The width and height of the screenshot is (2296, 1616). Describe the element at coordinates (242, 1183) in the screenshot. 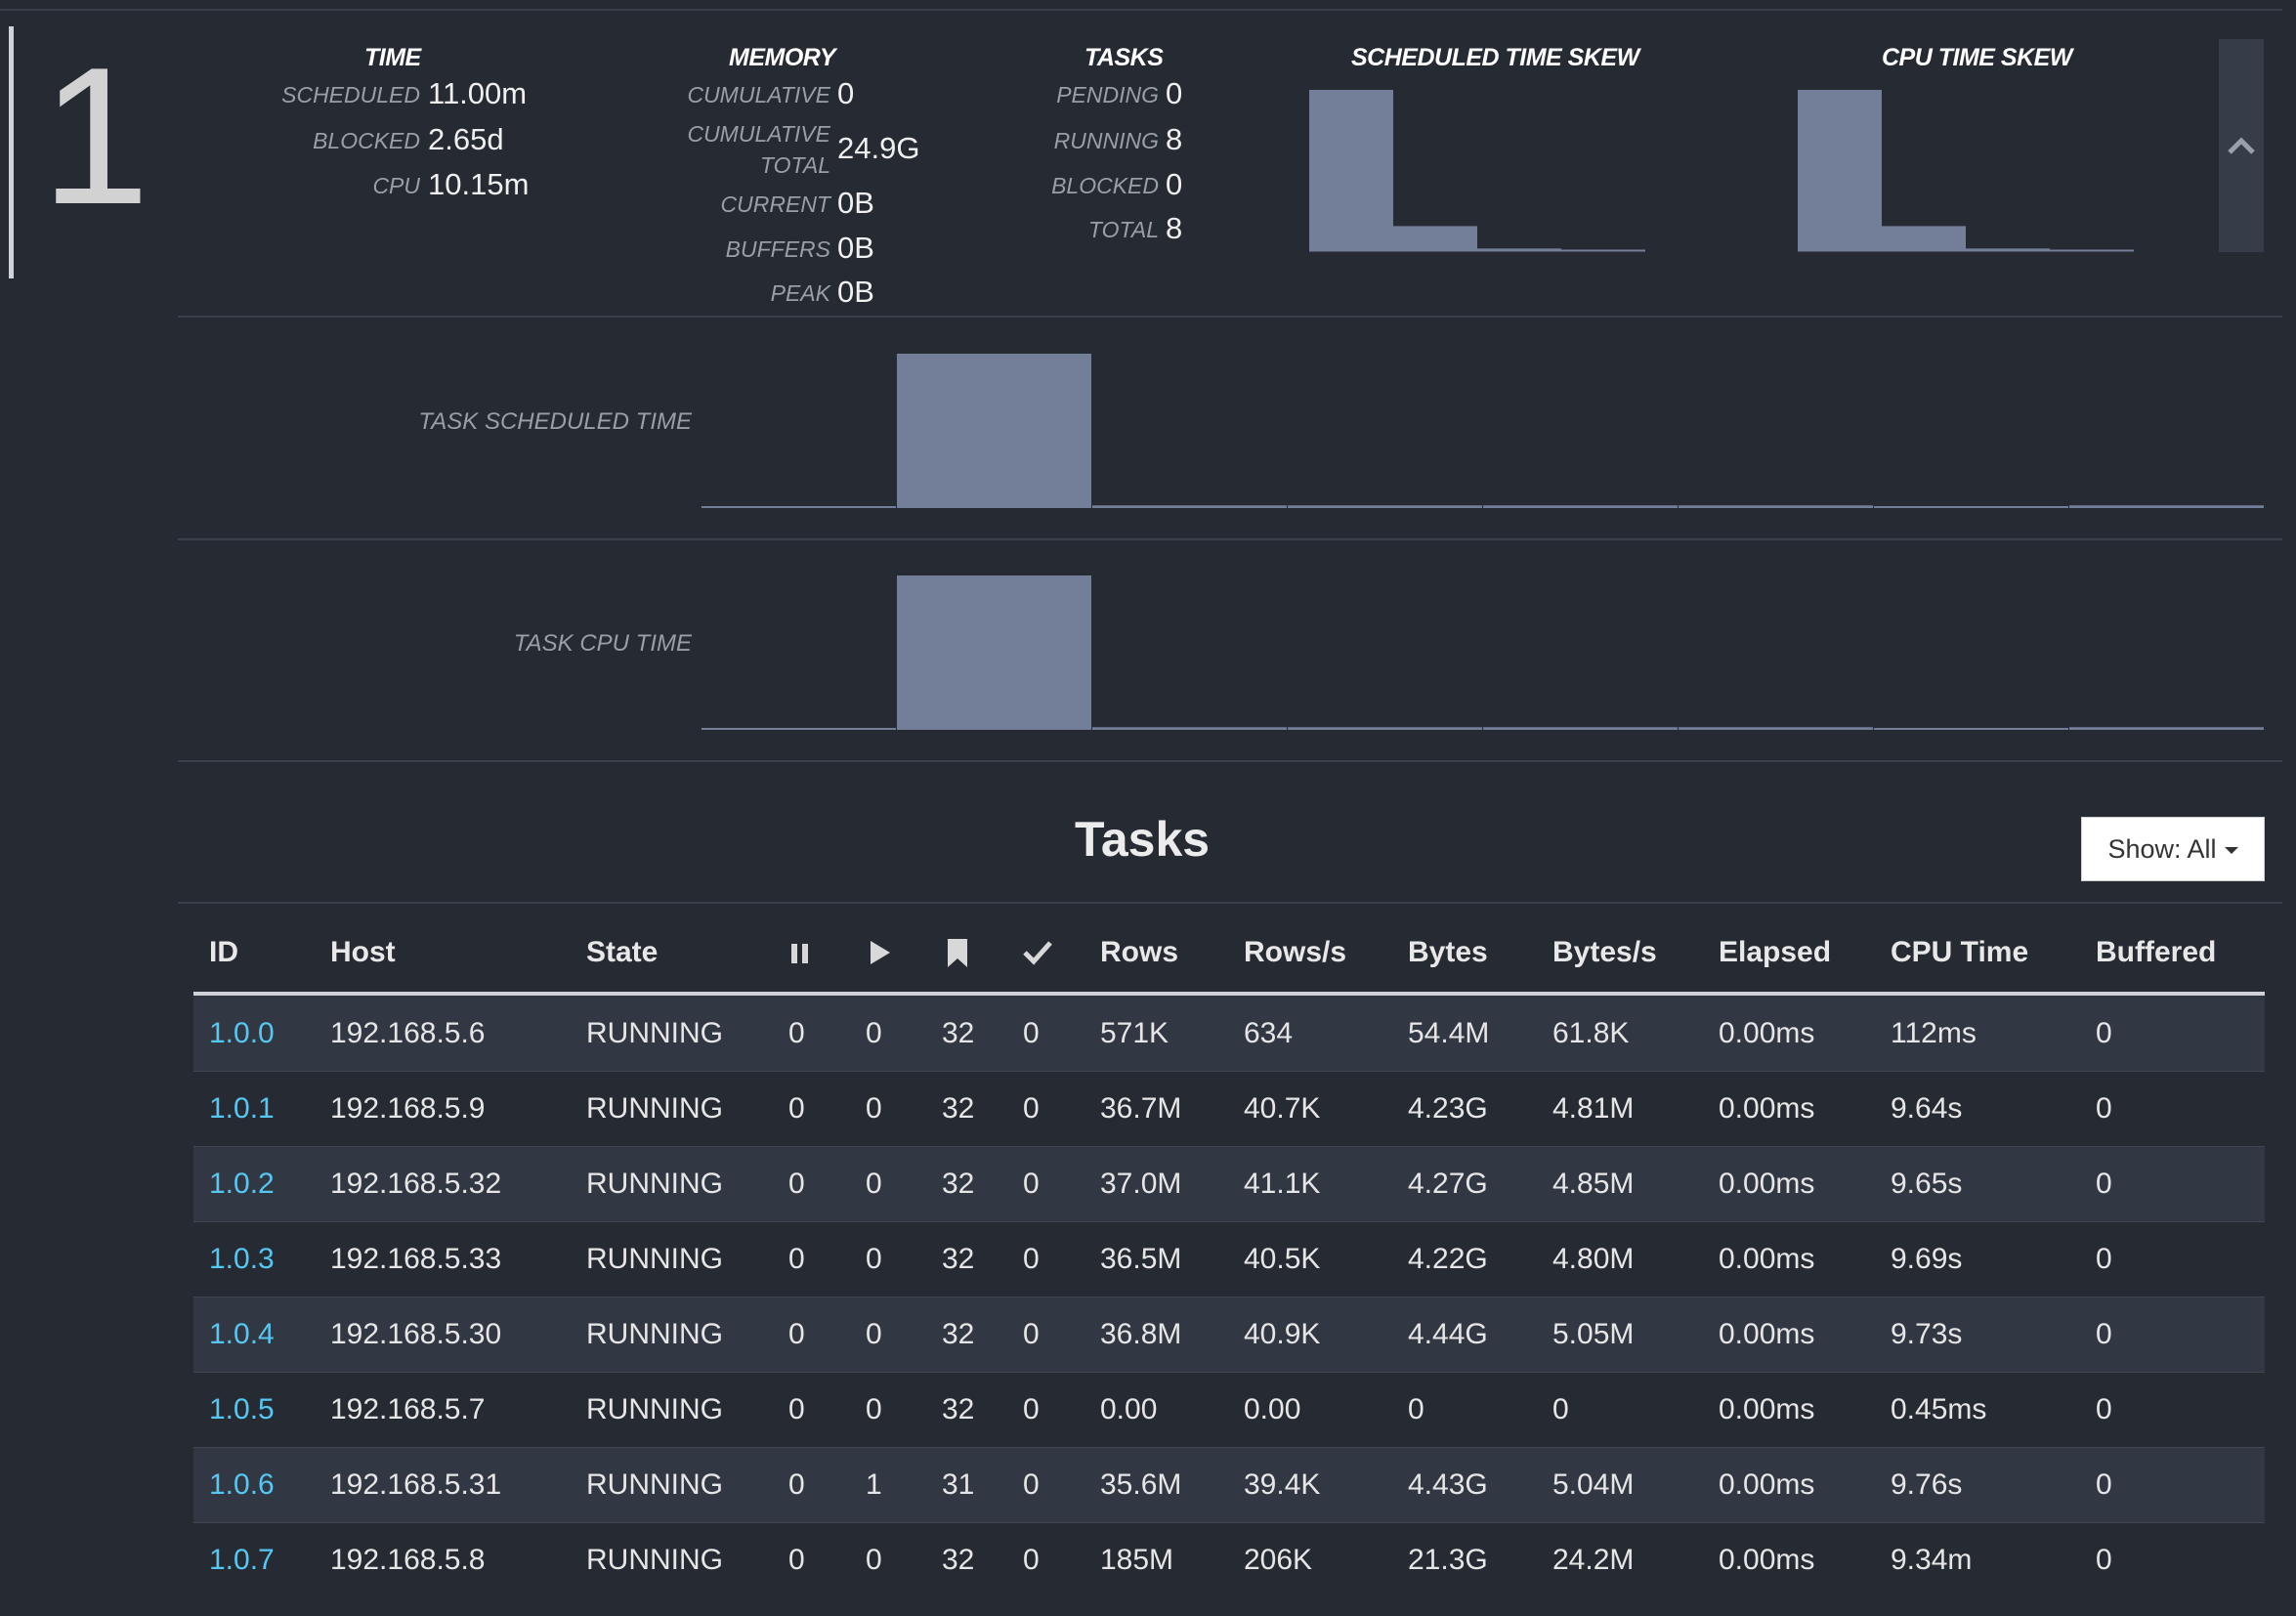

I see `task-id-link: 1.0.2` at that location.